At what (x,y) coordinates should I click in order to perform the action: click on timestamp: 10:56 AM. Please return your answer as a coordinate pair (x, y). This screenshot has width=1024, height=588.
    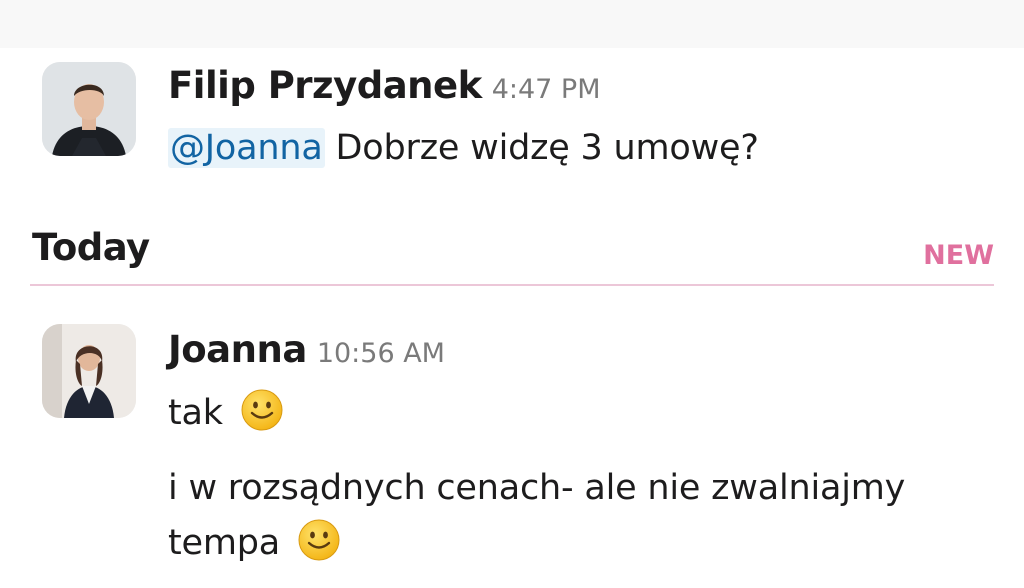
    Looking at the image, I should click on (381, 353).